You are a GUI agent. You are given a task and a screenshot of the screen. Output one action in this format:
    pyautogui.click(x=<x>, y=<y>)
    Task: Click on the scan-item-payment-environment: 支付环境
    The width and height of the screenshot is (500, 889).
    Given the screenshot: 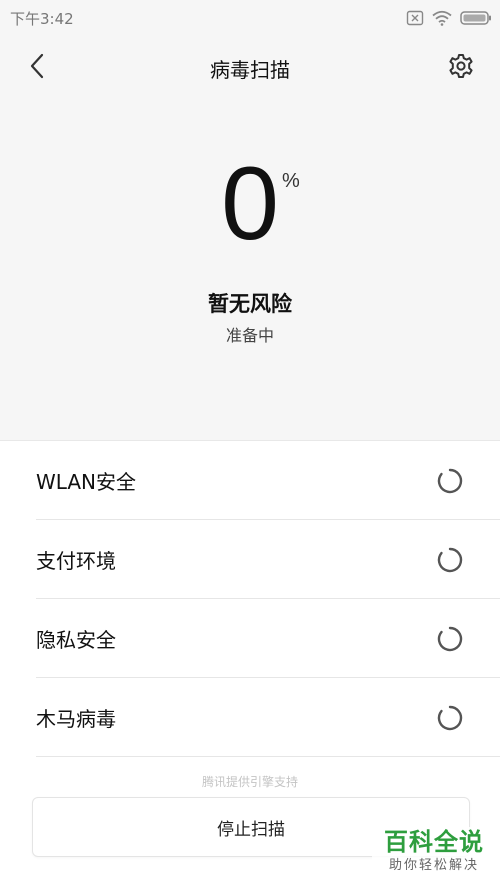 What is the action you would take?
    pyautogui.click(x=268, y=559)
    